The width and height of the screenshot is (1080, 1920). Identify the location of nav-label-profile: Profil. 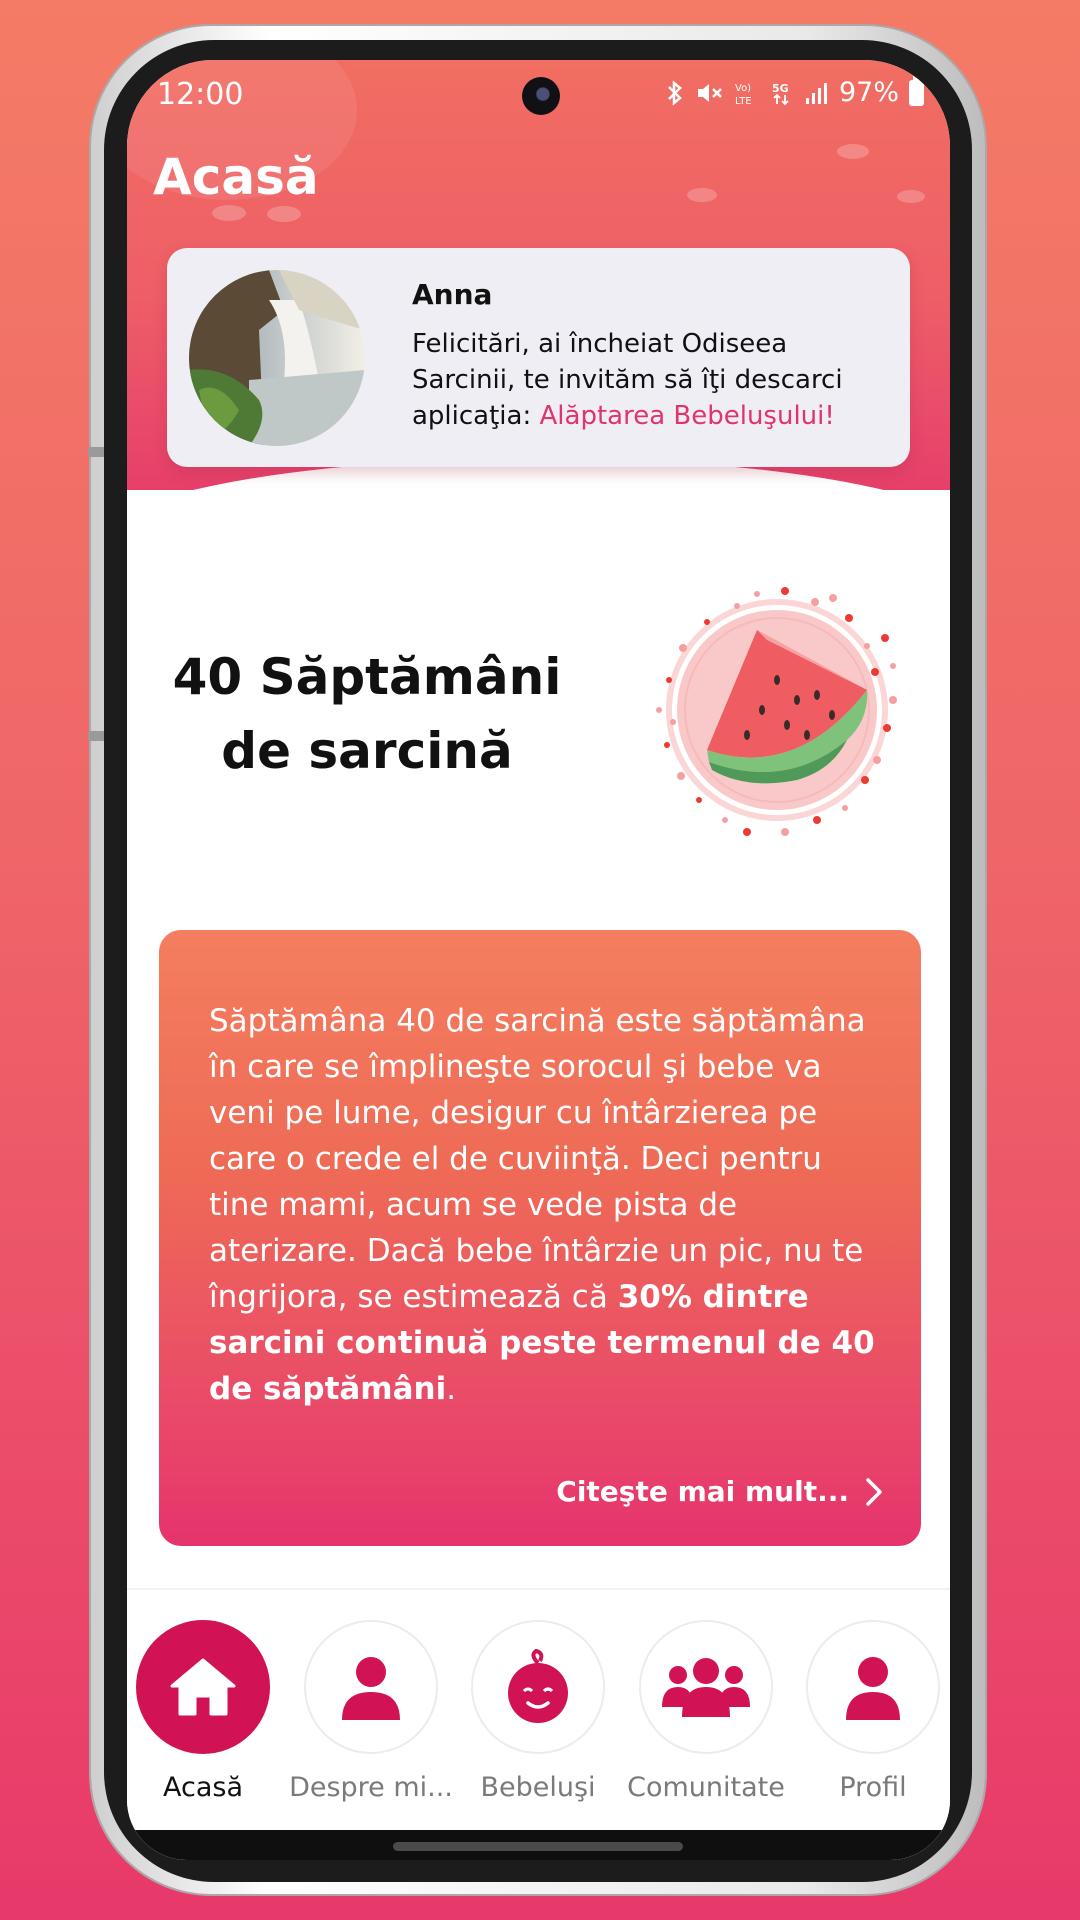
(873, 1787).